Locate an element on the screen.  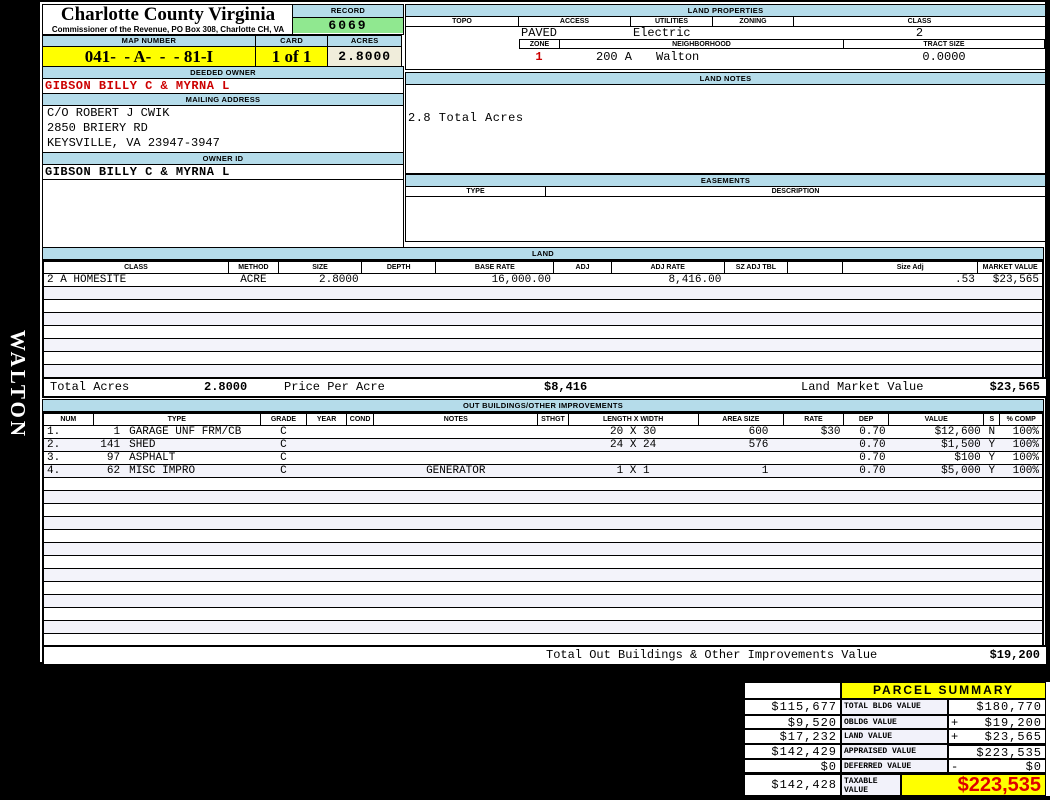
plus-sign: + is located at coordinates (955, 722).